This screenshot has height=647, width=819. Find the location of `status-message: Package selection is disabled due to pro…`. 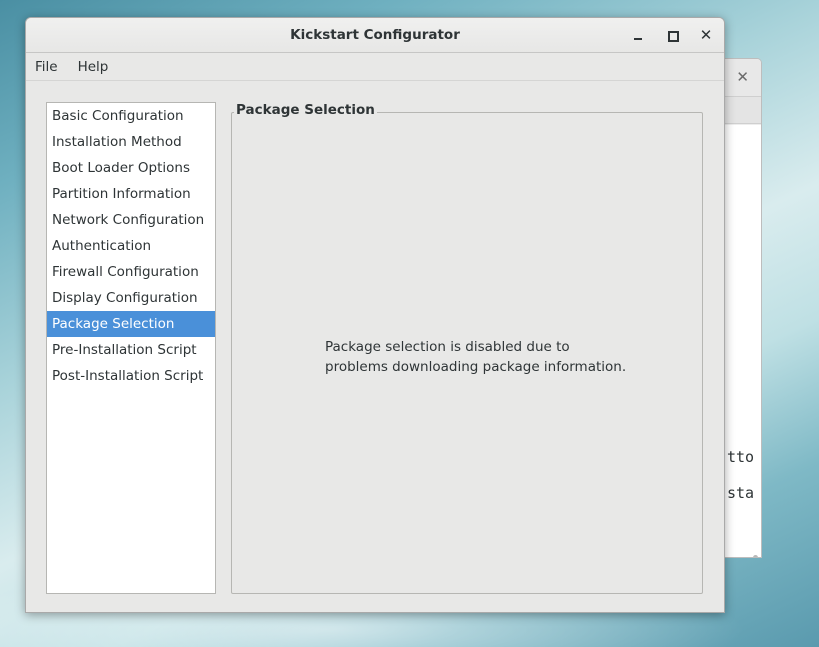

status-message: Package selection is disabled due to pro… is located at coordinates (485, 357).